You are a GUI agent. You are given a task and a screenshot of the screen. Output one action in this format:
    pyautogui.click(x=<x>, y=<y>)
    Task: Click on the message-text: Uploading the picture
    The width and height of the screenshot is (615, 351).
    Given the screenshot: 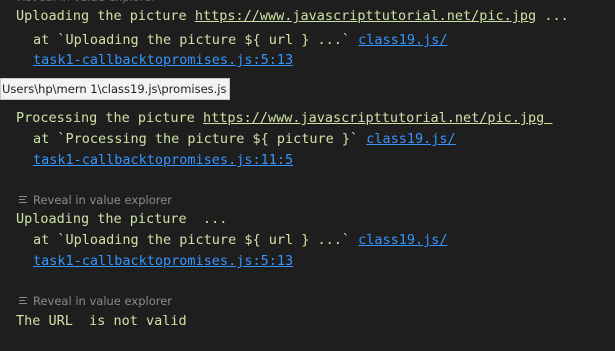 What is the action you would take?
    pyautogui.click(x=105, y=16)
    